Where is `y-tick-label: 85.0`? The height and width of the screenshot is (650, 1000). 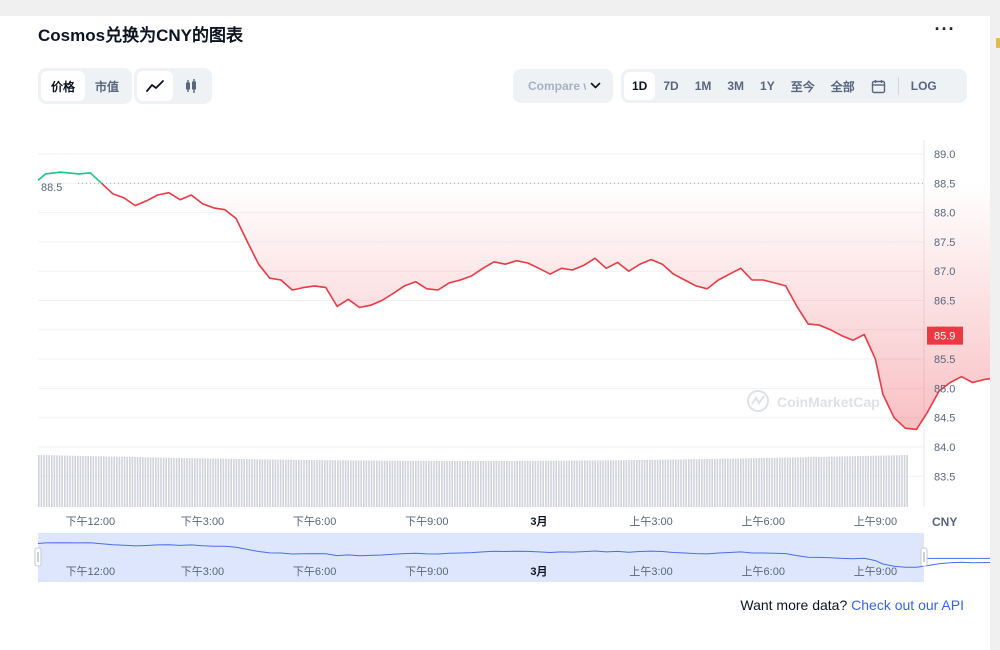
y-tick-label: 85.0 is located at coordinates (944, 389).